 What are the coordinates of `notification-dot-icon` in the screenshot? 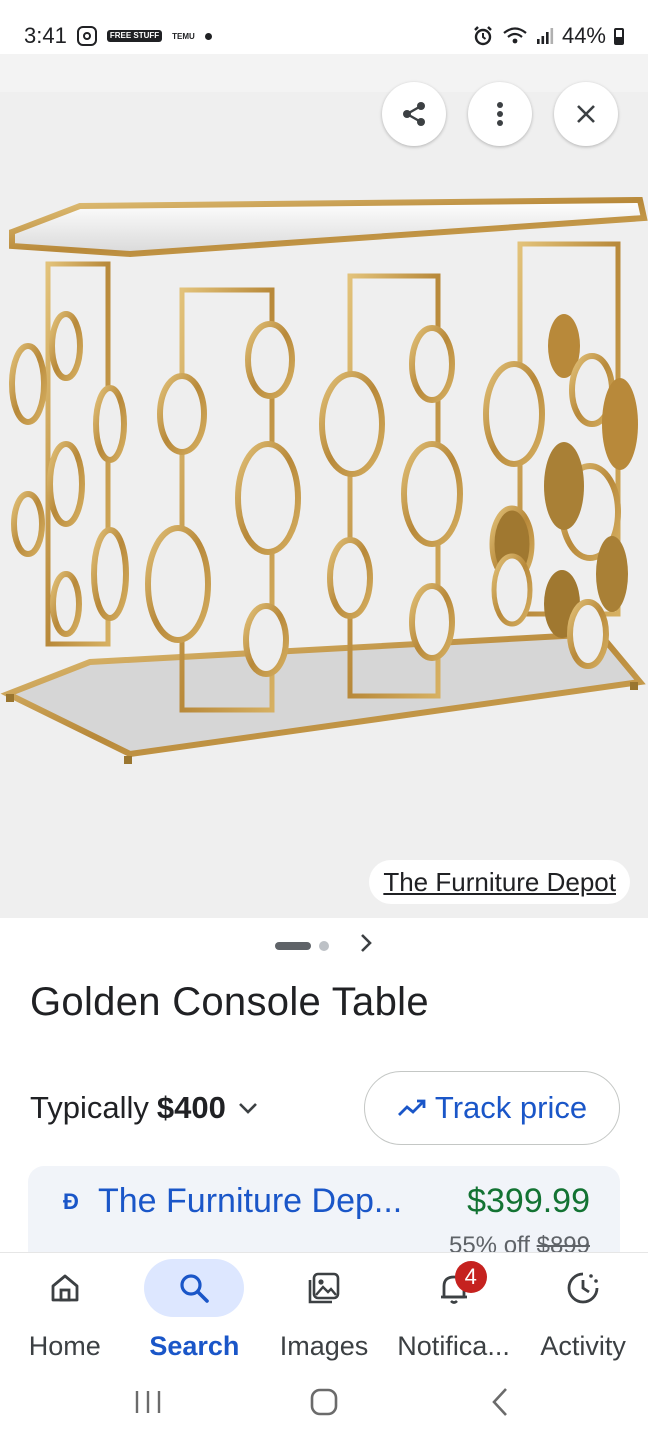 It's located at (208, 36).